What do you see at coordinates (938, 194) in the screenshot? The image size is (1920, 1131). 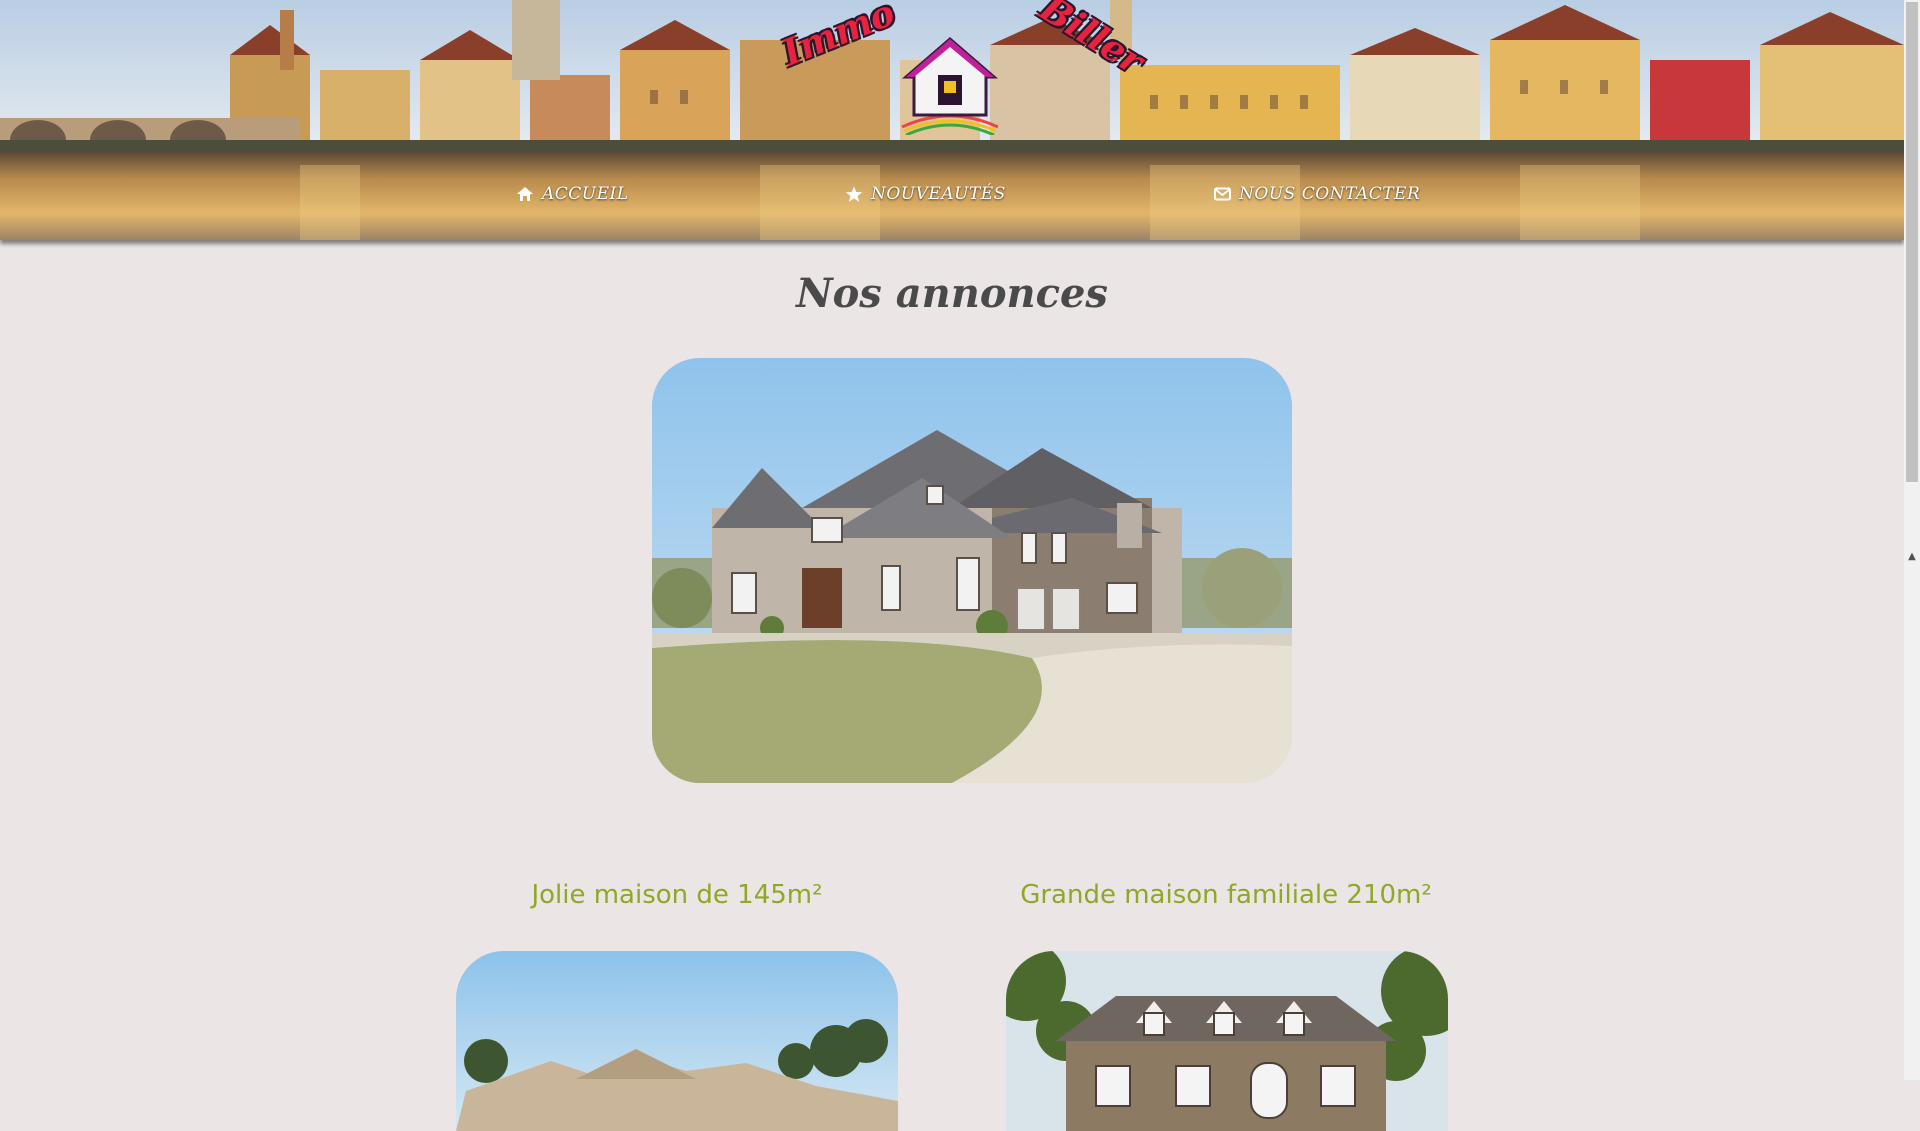 I see `nav-label-nouveautes: NOUVEAUTÉS` at bounding box center [938, 194].